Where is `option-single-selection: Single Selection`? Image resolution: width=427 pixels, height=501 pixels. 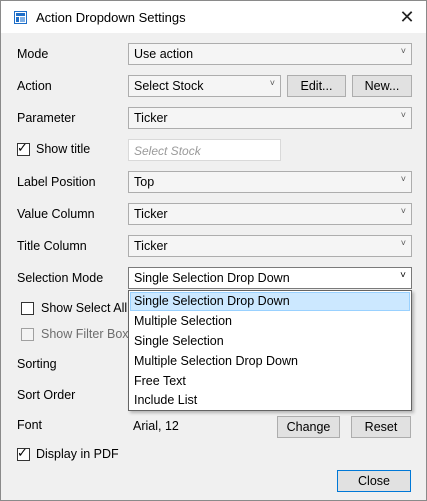 option-single-selection: Single Selection is located at coordinates (270, 341).